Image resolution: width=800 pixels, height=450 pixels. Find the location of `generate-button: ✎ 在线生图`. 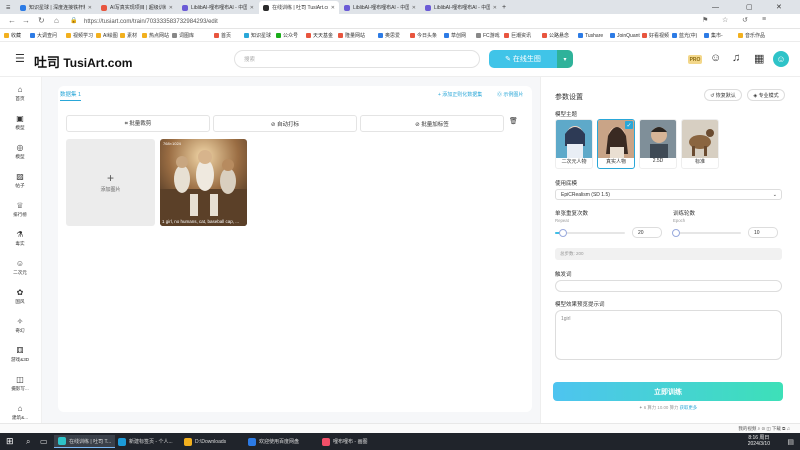

generate-button: ✎ 在线生图 is located at coordinates (523, 59).